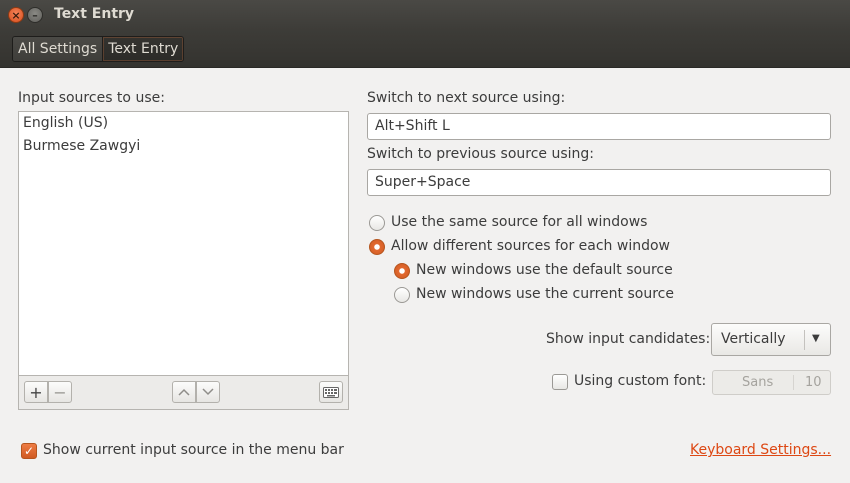 The image size is (850, 483). I want to click on custom-font-label: Using custom font:, so click(640, 381).